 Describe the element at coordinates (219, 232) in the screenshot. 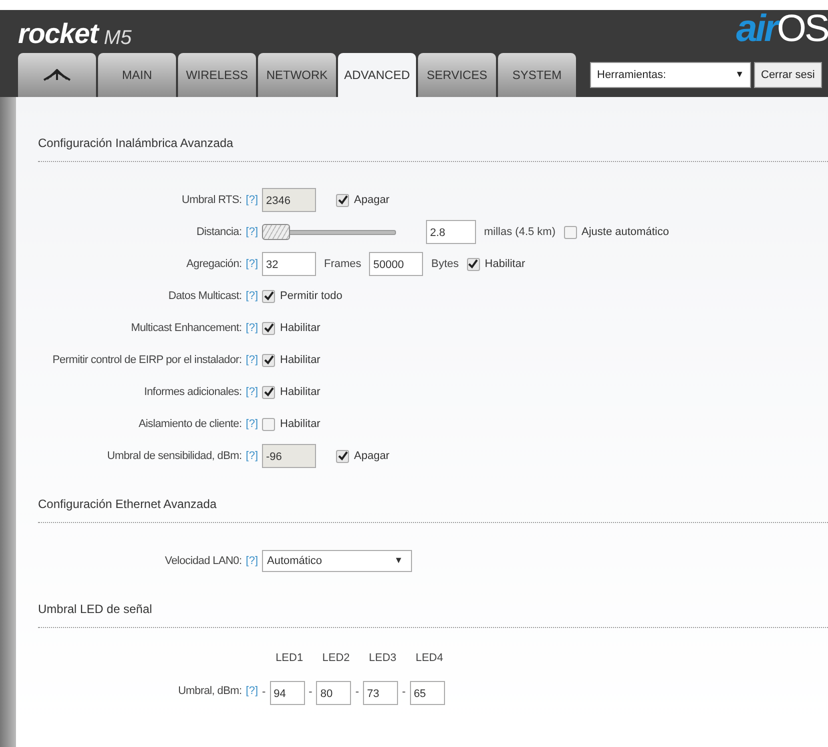

I see `field-label: Distancia:` at that location.